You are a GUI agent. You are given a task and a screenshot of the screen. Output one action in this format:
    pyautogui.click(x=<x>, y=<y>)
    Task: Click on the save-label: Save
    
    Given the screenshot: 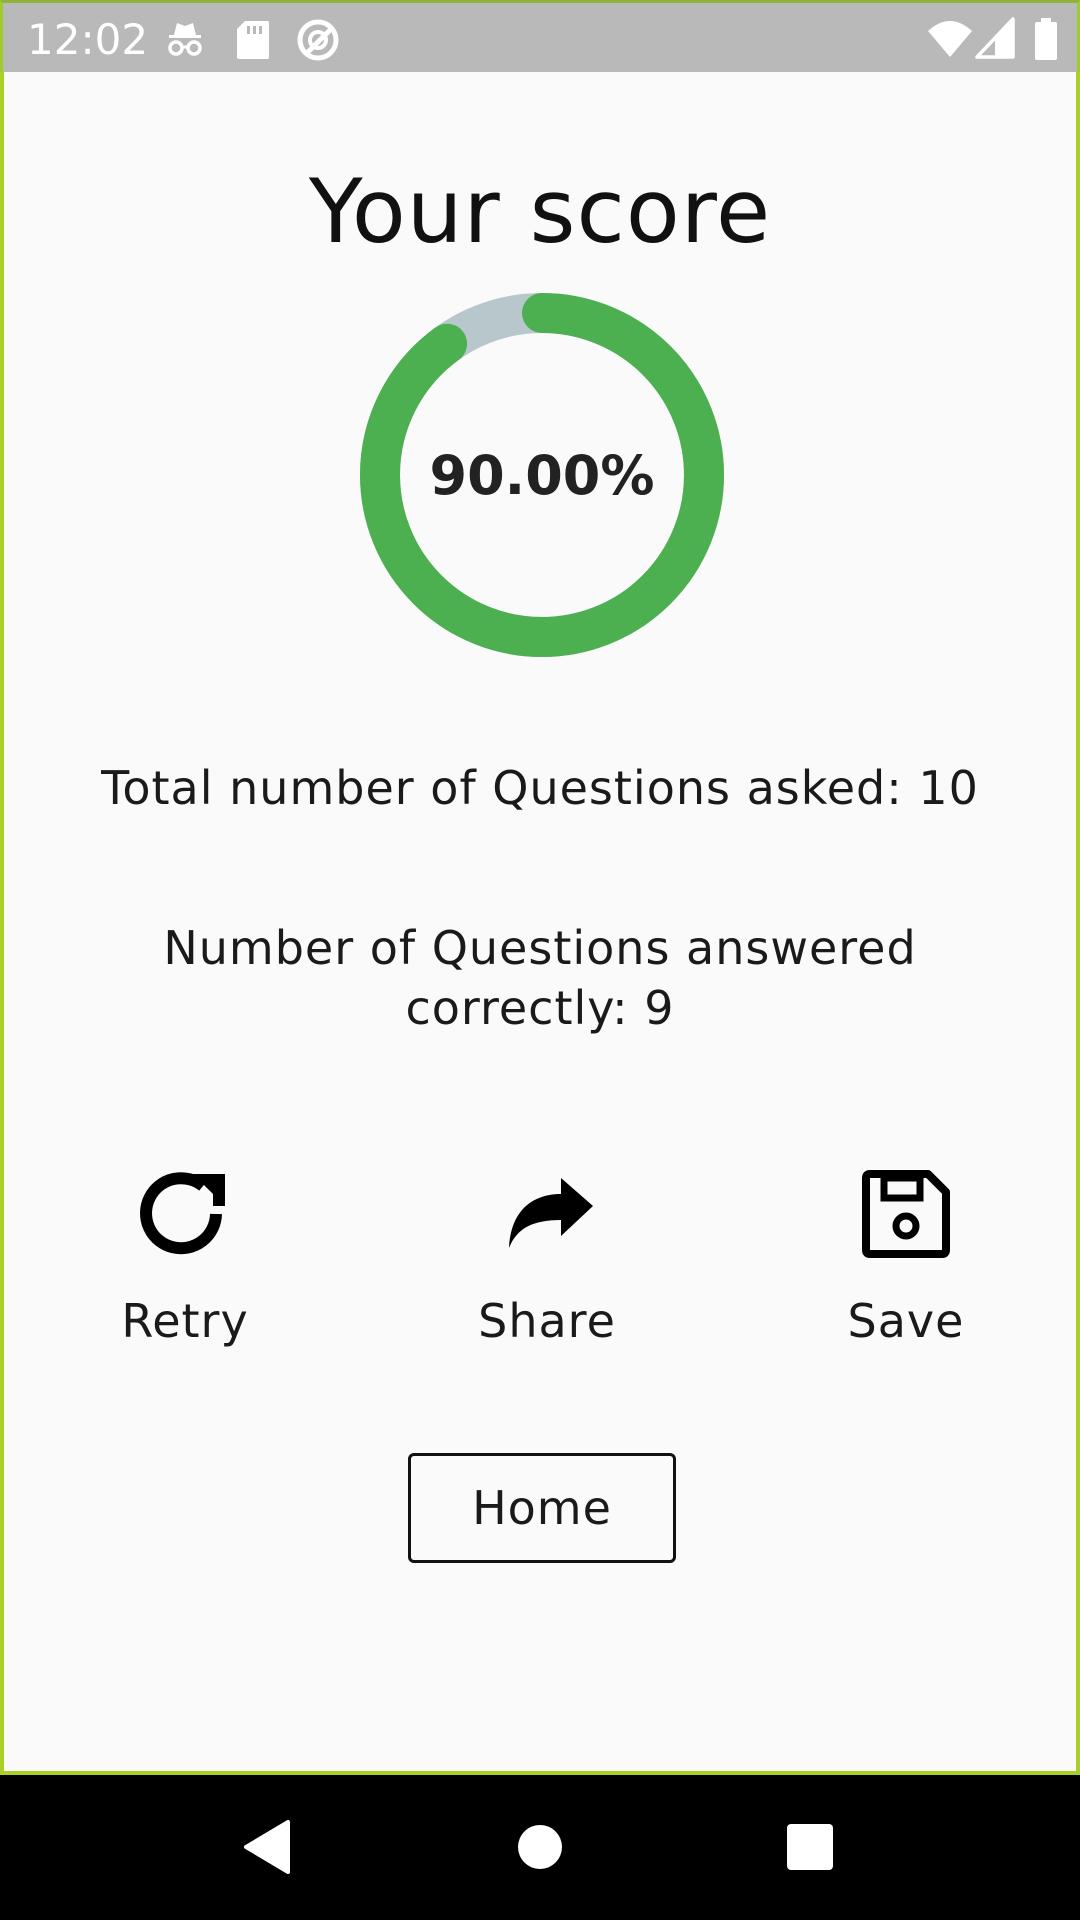 What is the action you would take?
    pyautogui.click(x=906, y=1321)
    